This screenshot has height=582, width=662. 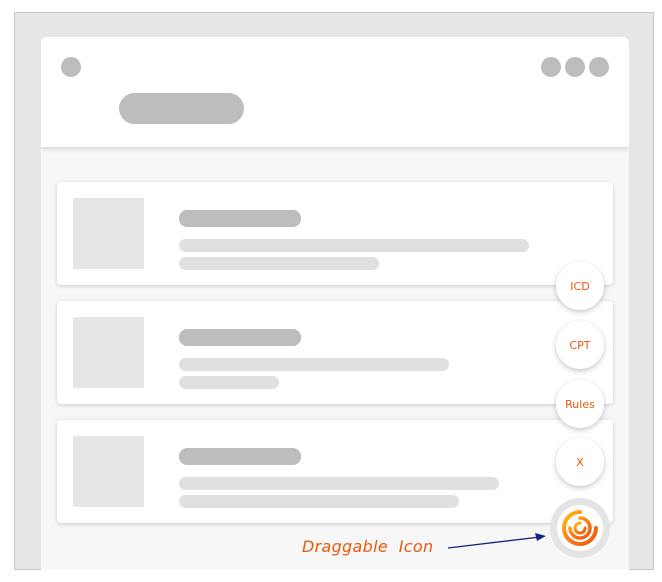 What do you see at coordinates (71, 67) in the screenshot?
I see `nav-dot-icon` at bounding box center [71, 67].